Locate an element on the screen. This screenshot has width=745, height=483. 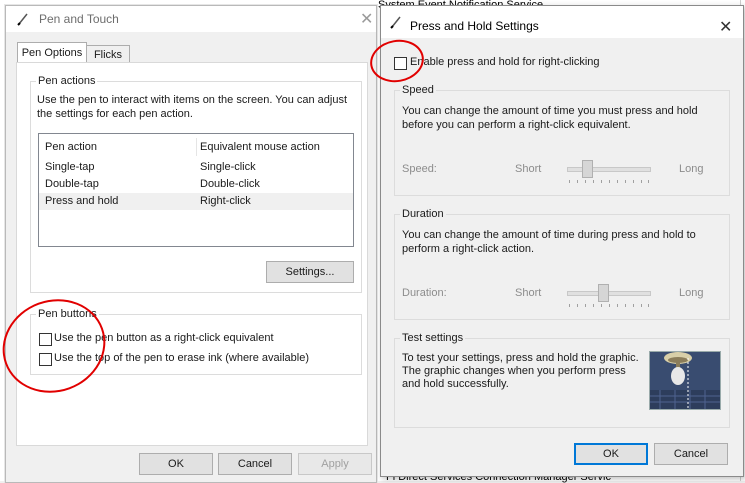
speed-min-label: Short is located at coordinates (528, 169).